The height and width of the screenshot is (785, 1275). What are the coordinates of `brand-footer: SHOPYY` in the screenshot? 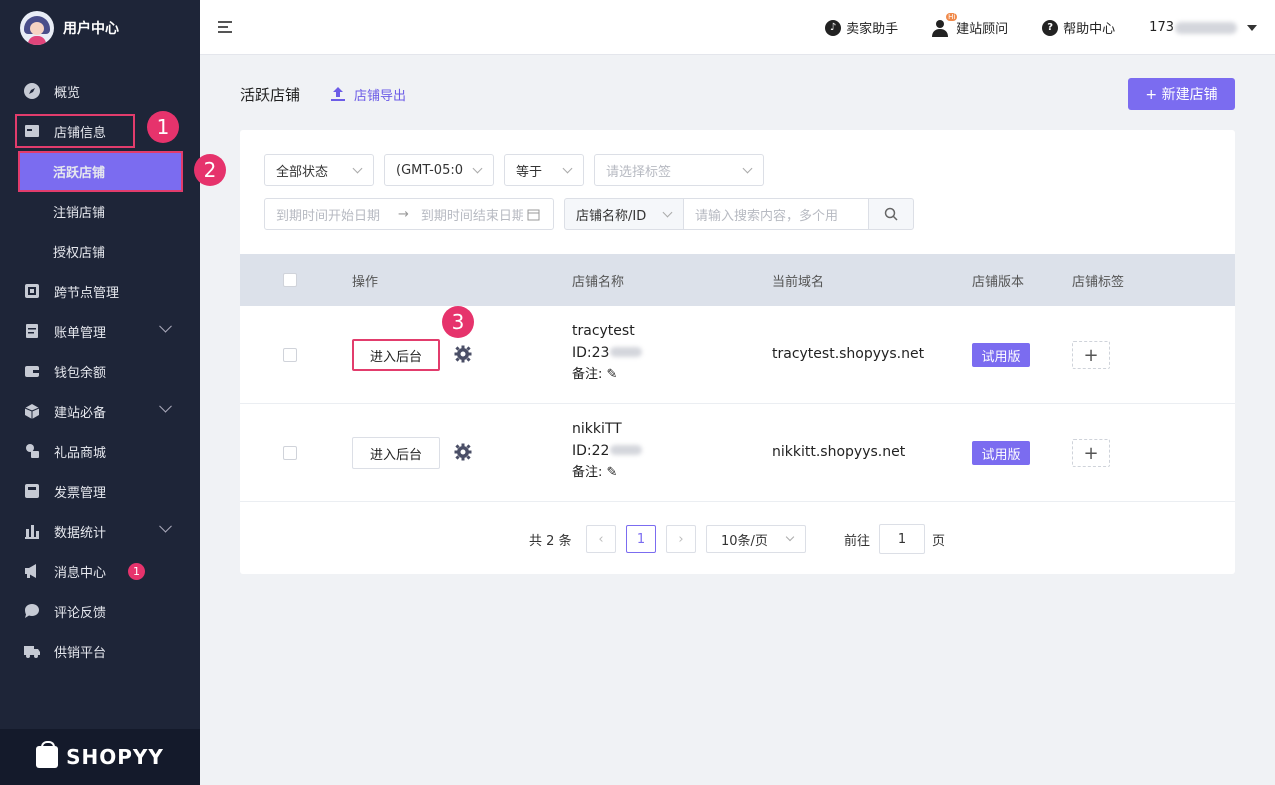 It's located at (100, 757).